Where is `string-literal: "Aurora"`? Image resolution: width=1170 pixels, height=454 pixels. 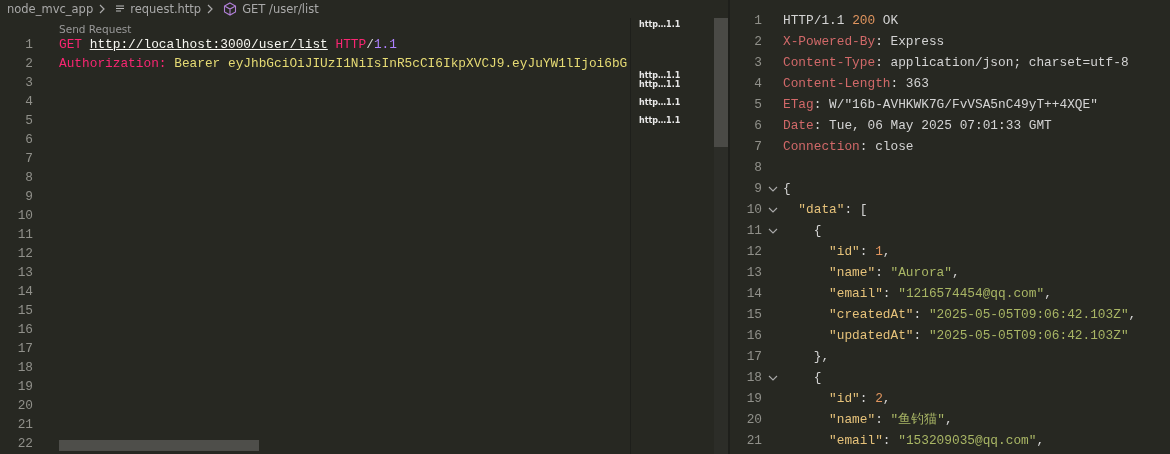 string-literal: "Aurora" is located at coordinates (921, 272).